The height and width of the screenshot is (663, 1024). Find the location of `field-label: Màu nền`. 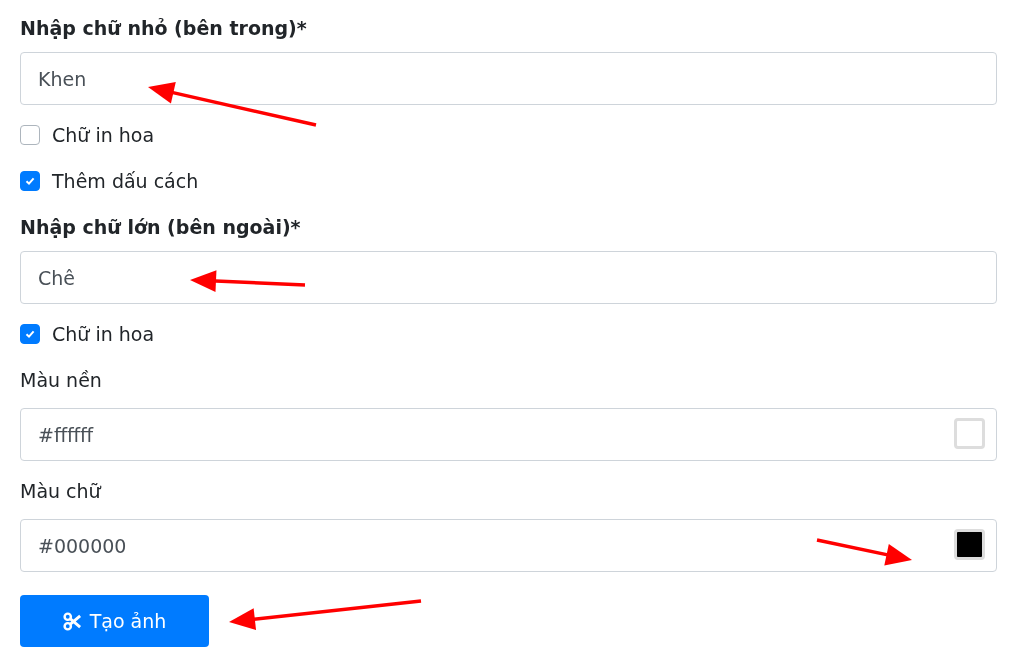

field-label: Màu nền is located at coordinates (61, 380).